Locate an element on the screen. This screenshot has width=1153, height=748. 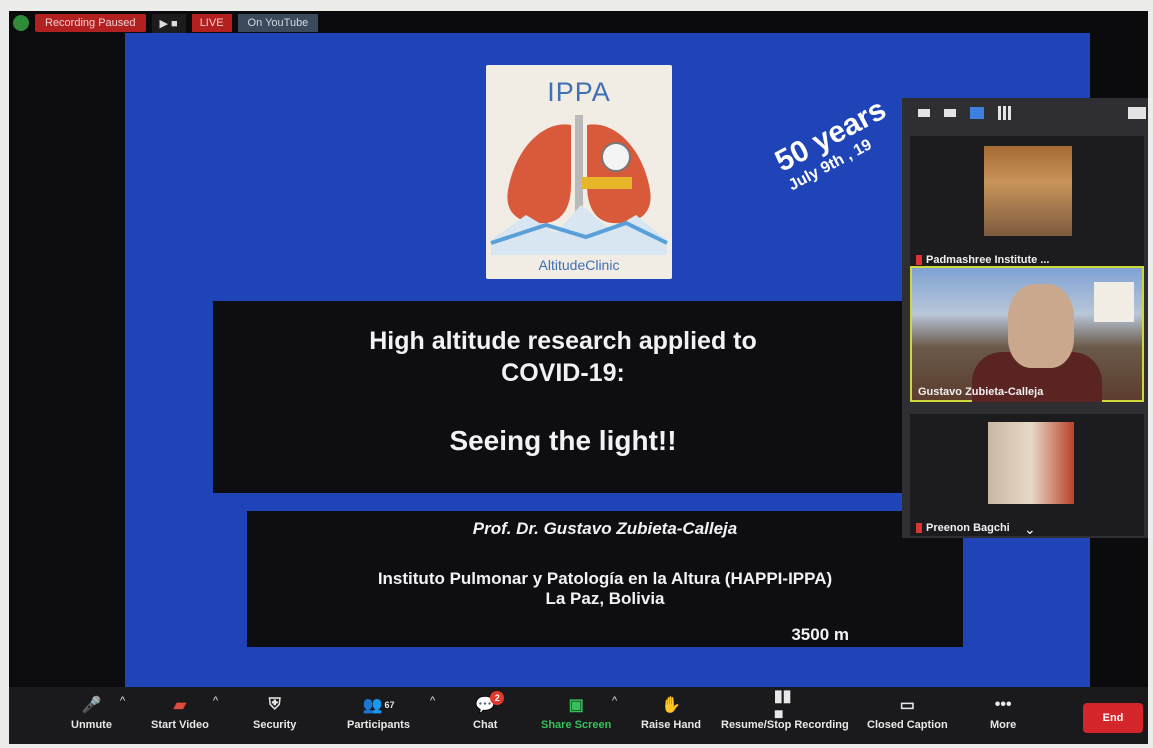
closed-caption-button: ▭ Closed Caption is located at coordinates (907, 713).